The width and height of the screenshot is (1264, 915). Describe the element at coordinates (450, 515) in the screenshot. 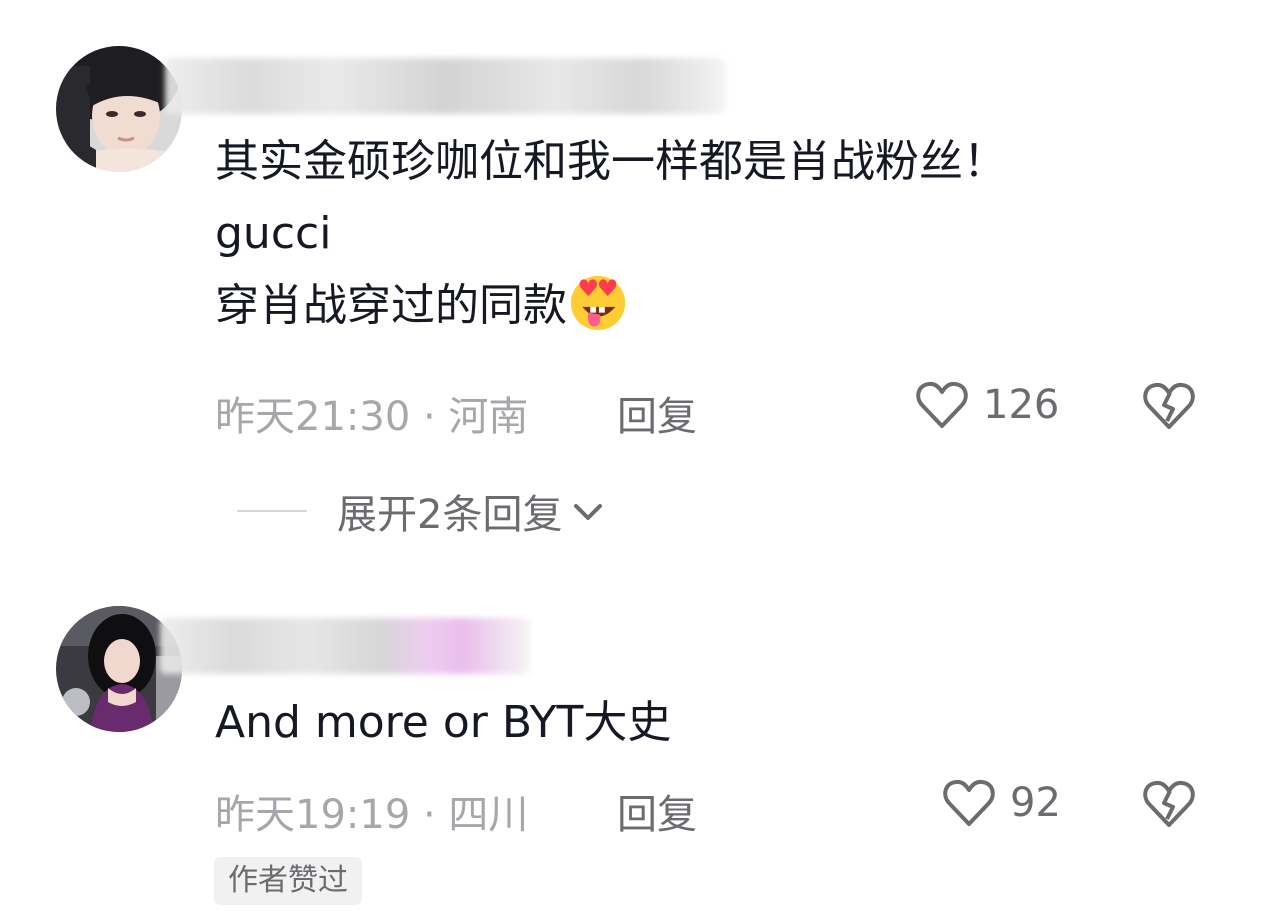

I see `expand-replies-label: 展开2条回复` at that location.